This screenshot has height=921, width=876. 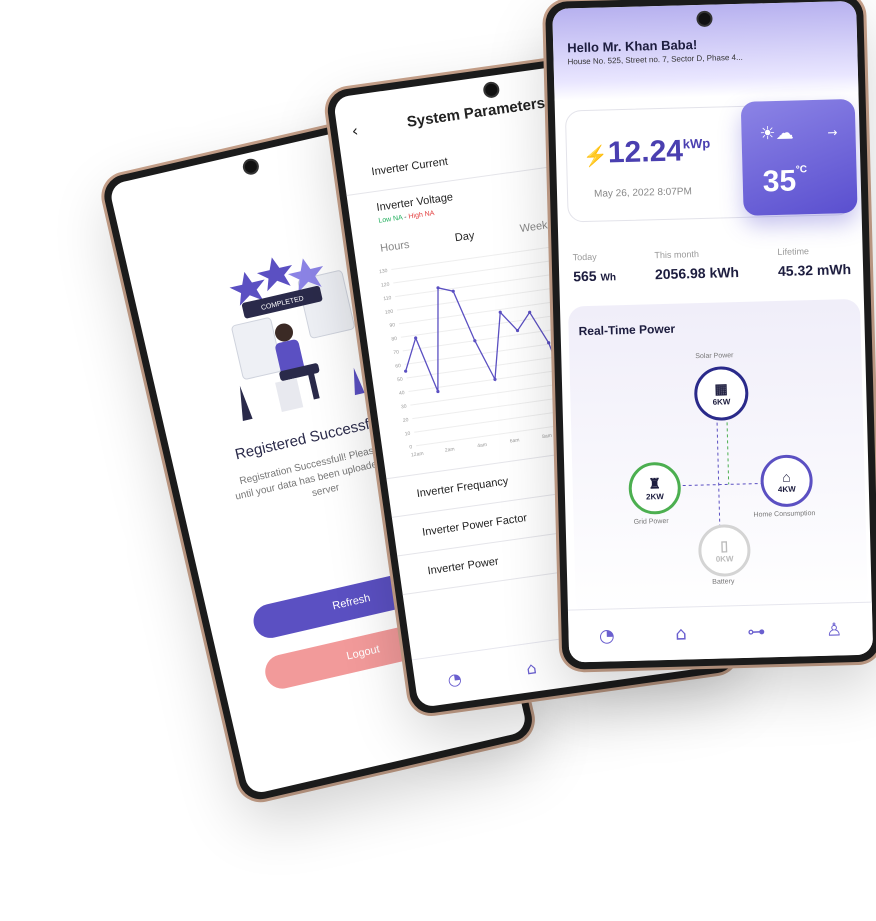 I want to click on x-tick-label: 4am, so click(x=482, y=445).